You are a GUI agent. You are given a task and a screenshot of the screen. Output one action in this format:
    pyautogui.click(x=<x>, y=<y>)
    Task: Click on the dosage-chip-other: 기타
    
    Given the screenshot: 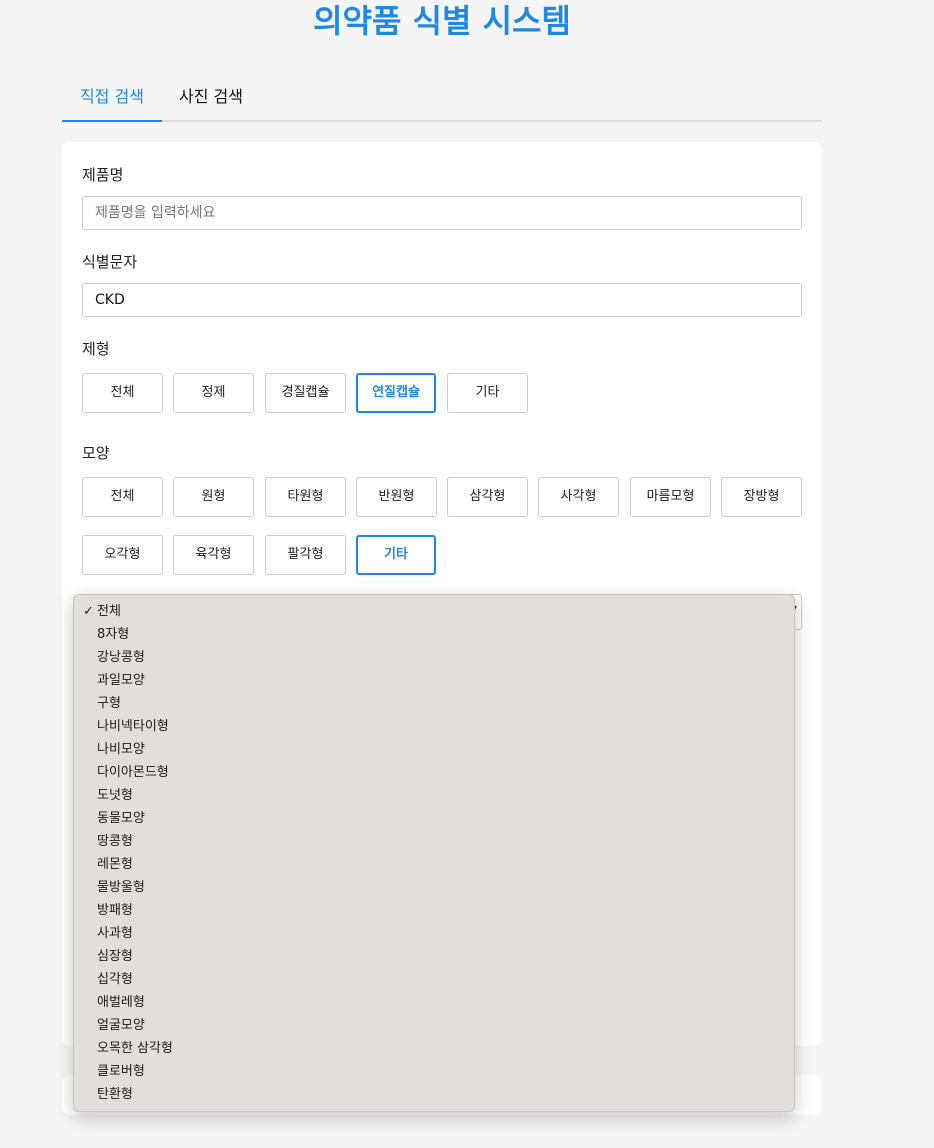 What is the action you would take?
    pyautogui.click(x=487, y=393)
    